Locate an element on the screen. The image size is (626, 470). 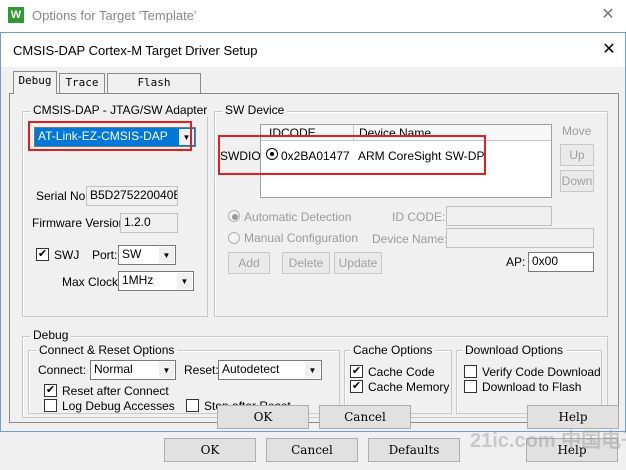
id-code-label: ID CODE: is located at coordinates (419, 217).